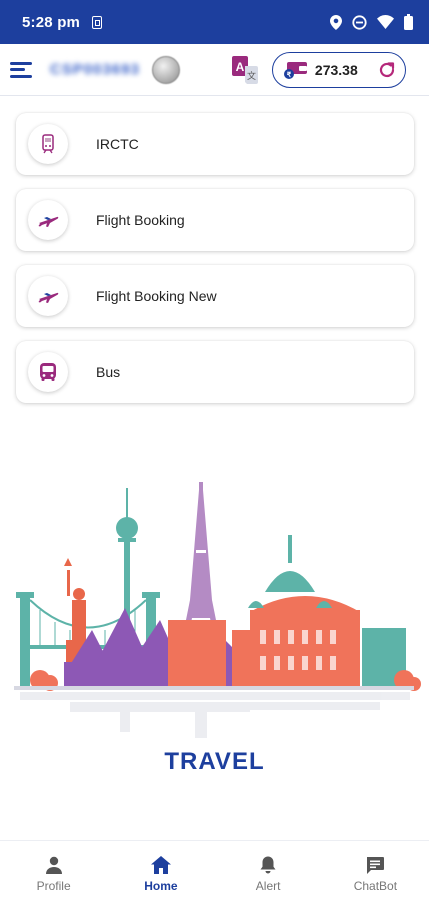  I want to click on service-label: Flight Booking, so click(140, 220).